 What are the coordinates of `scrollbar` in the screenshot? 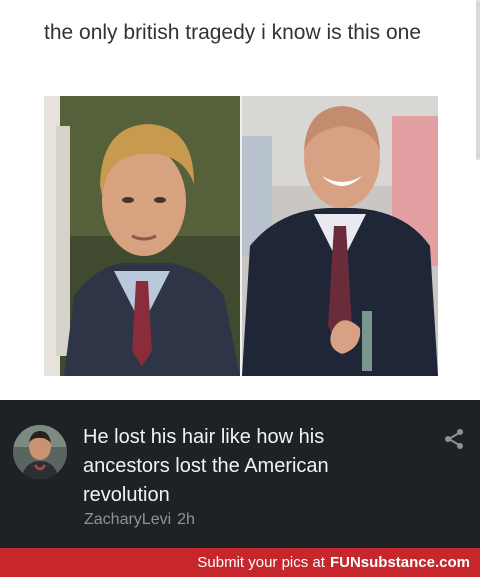 It's located at (478, 80).